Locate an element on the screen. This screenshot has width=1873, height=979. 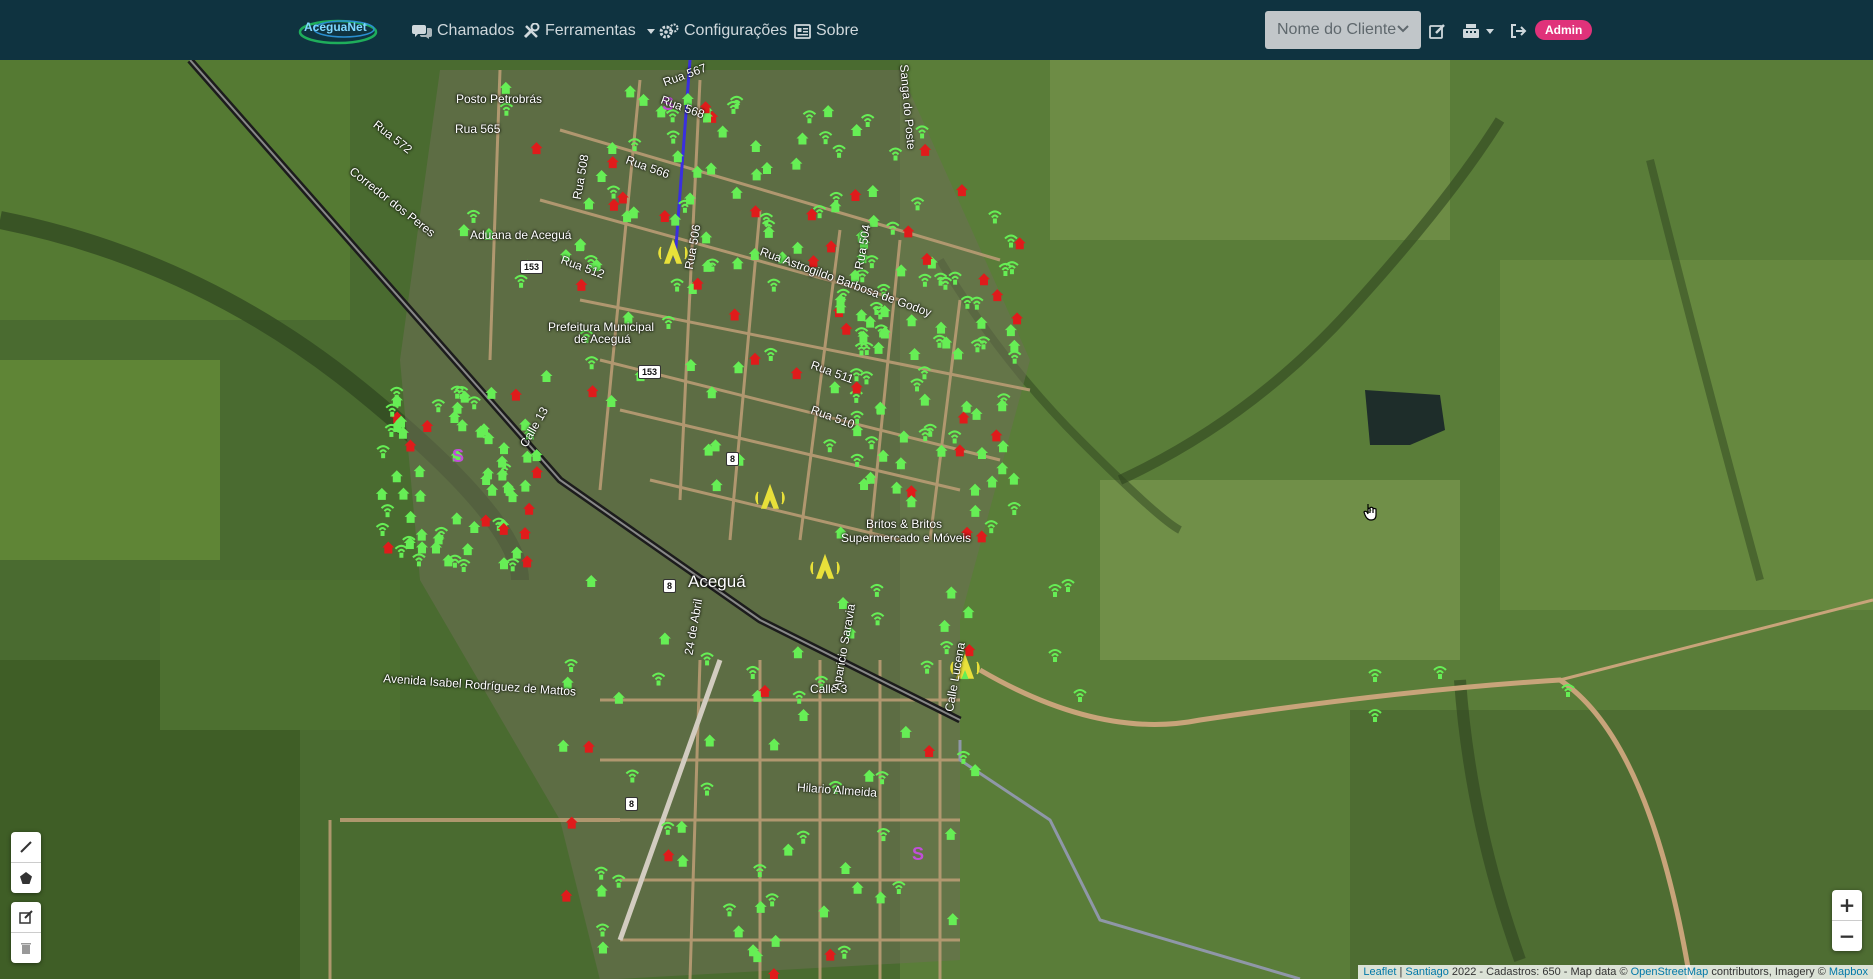
logout-button is located at coordinates (1518, 31).